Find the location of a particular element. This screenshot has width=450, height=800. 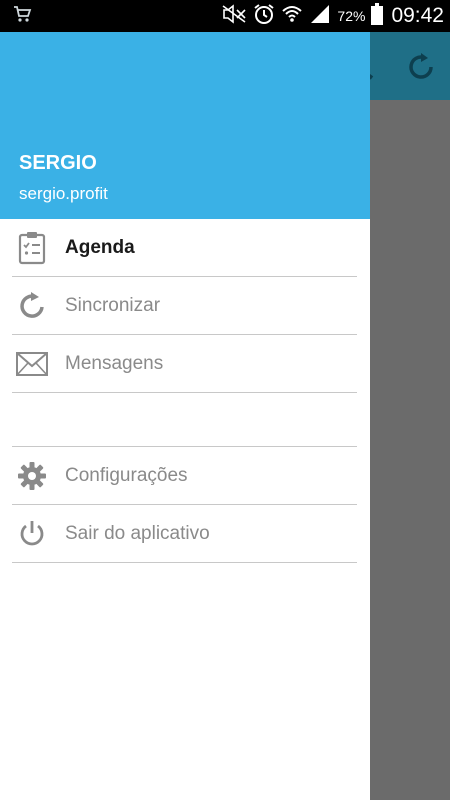

refresh-icon is located at coordinates (421, 67).